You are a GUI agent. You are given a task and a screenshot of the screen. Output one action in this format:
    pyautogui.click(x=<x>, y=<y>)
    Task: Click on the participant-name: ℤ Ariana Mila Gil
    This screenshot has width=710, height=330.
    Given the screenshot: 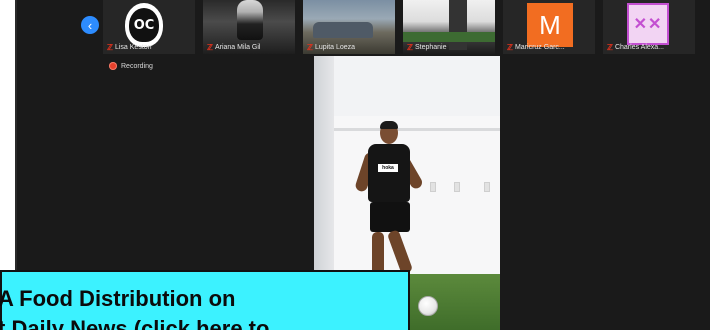 What is the action you would take?
    pyautogui.click(x=249, y=47)
    